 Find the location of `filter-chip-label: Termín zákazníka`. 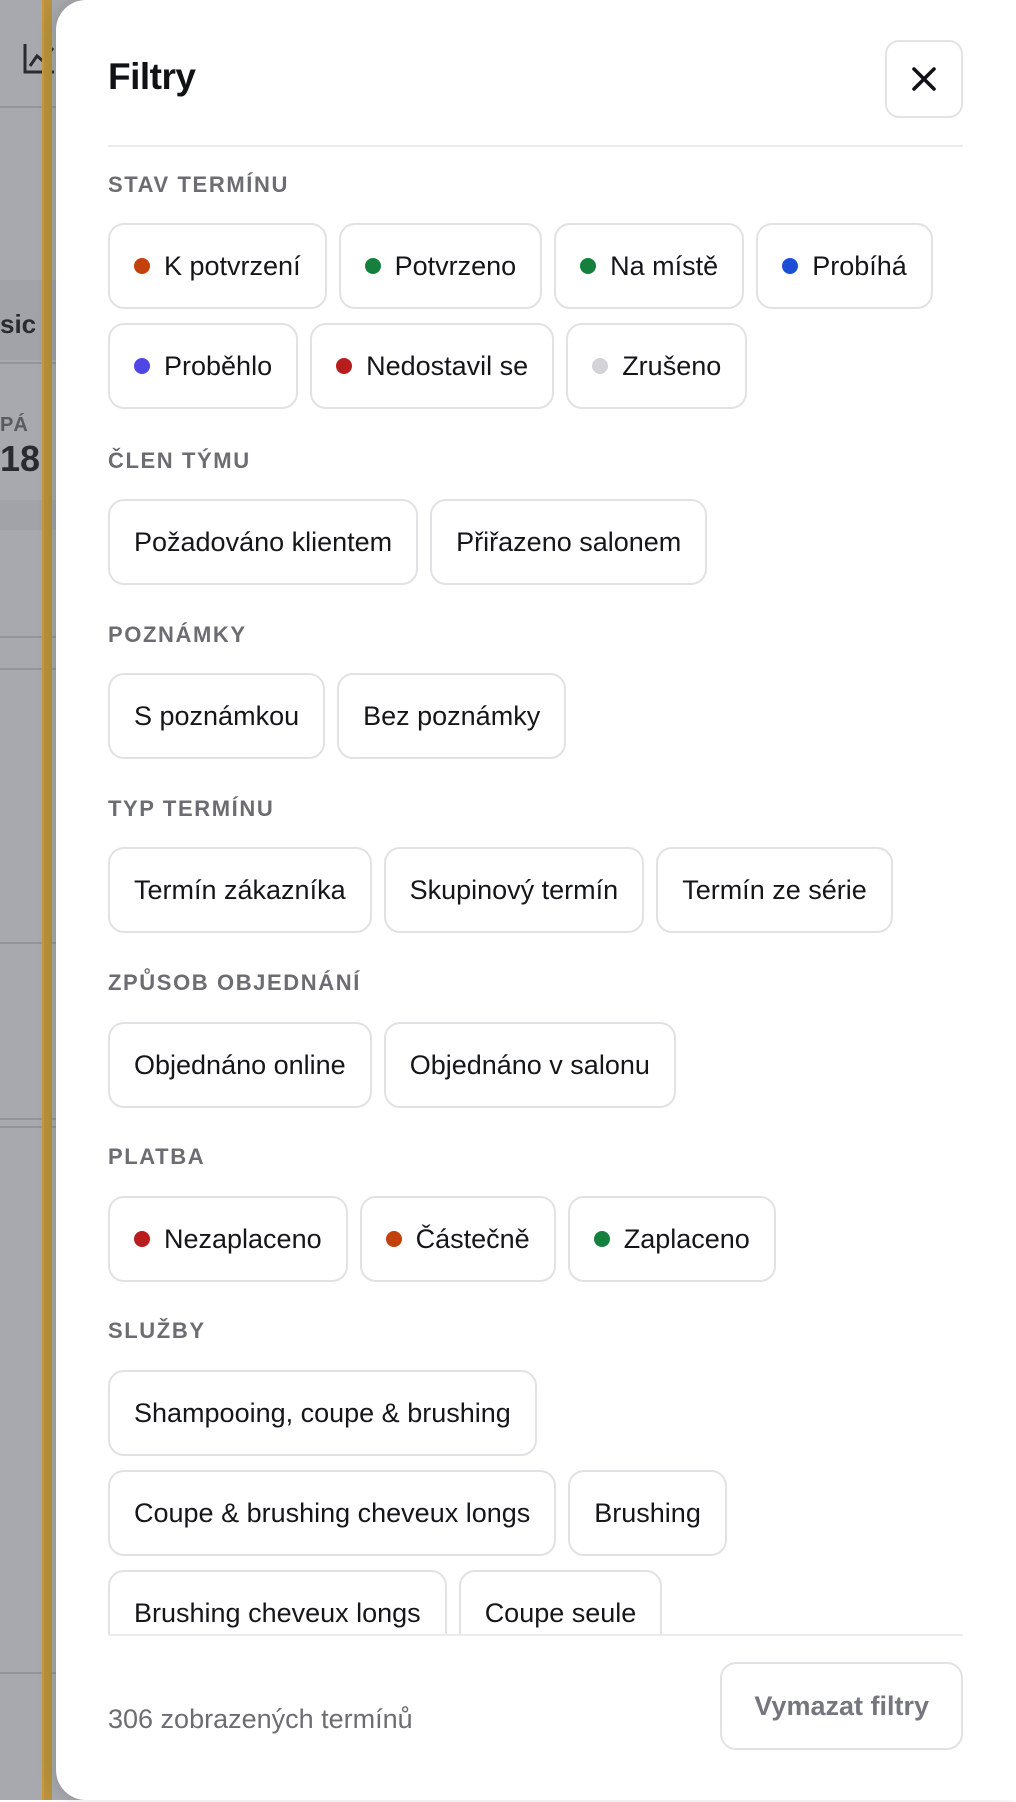

filter-chip-label: Termín zákazníka is located at coordinates (240, 889).